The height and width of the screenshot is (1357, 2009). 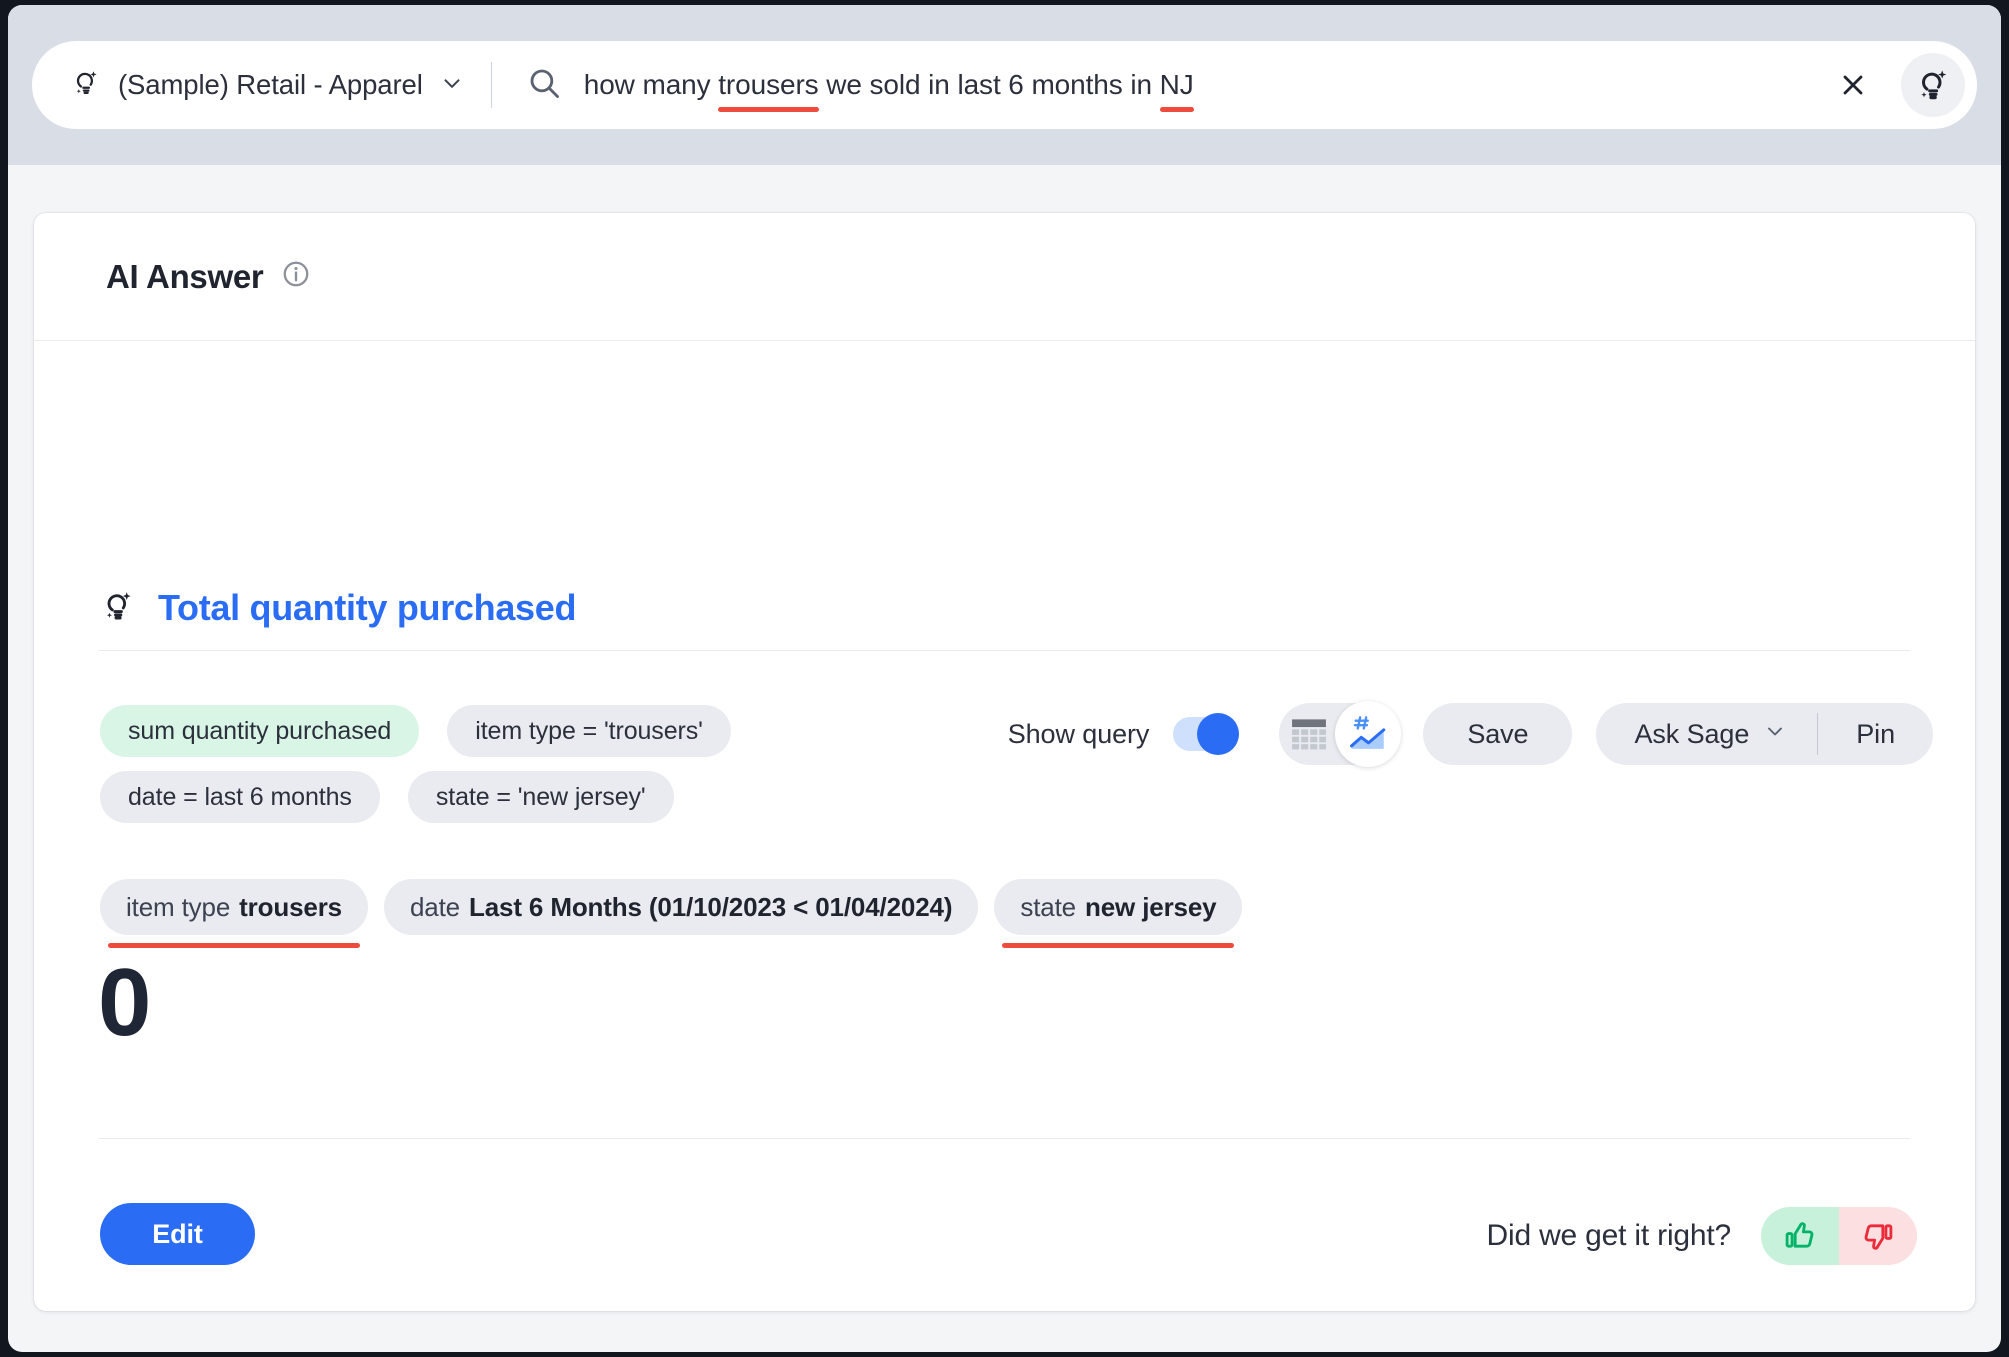 I want to click on ask-sage-pin-group: Ask Sage Pin, so click(x=1764, y=734).